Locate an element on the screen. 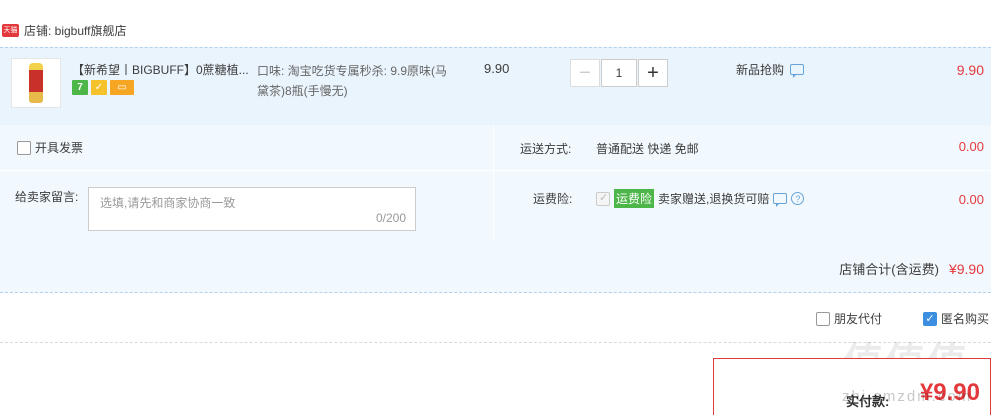 This screenshot has height=415, width=997. unit-price: 9.90 is located at coordinates (497, 68).